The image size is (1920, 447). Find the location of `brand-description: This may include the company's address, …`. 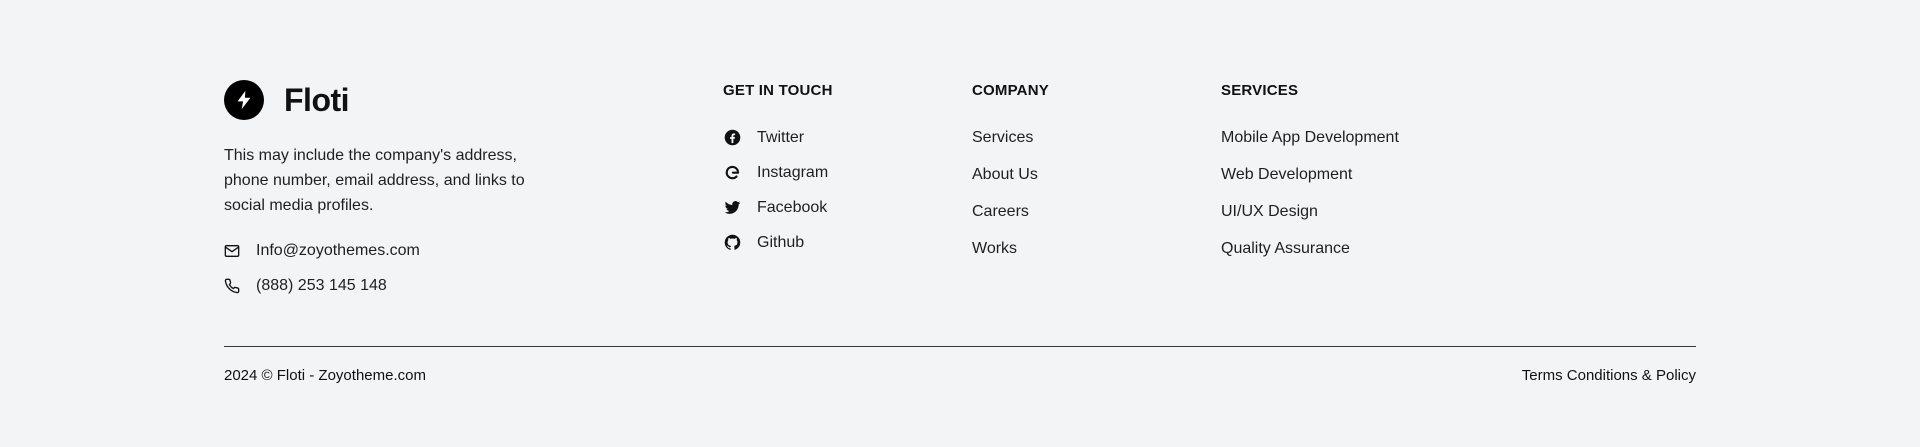

brand-description: This may include the company's address, … is located at coordinates (374, 180).